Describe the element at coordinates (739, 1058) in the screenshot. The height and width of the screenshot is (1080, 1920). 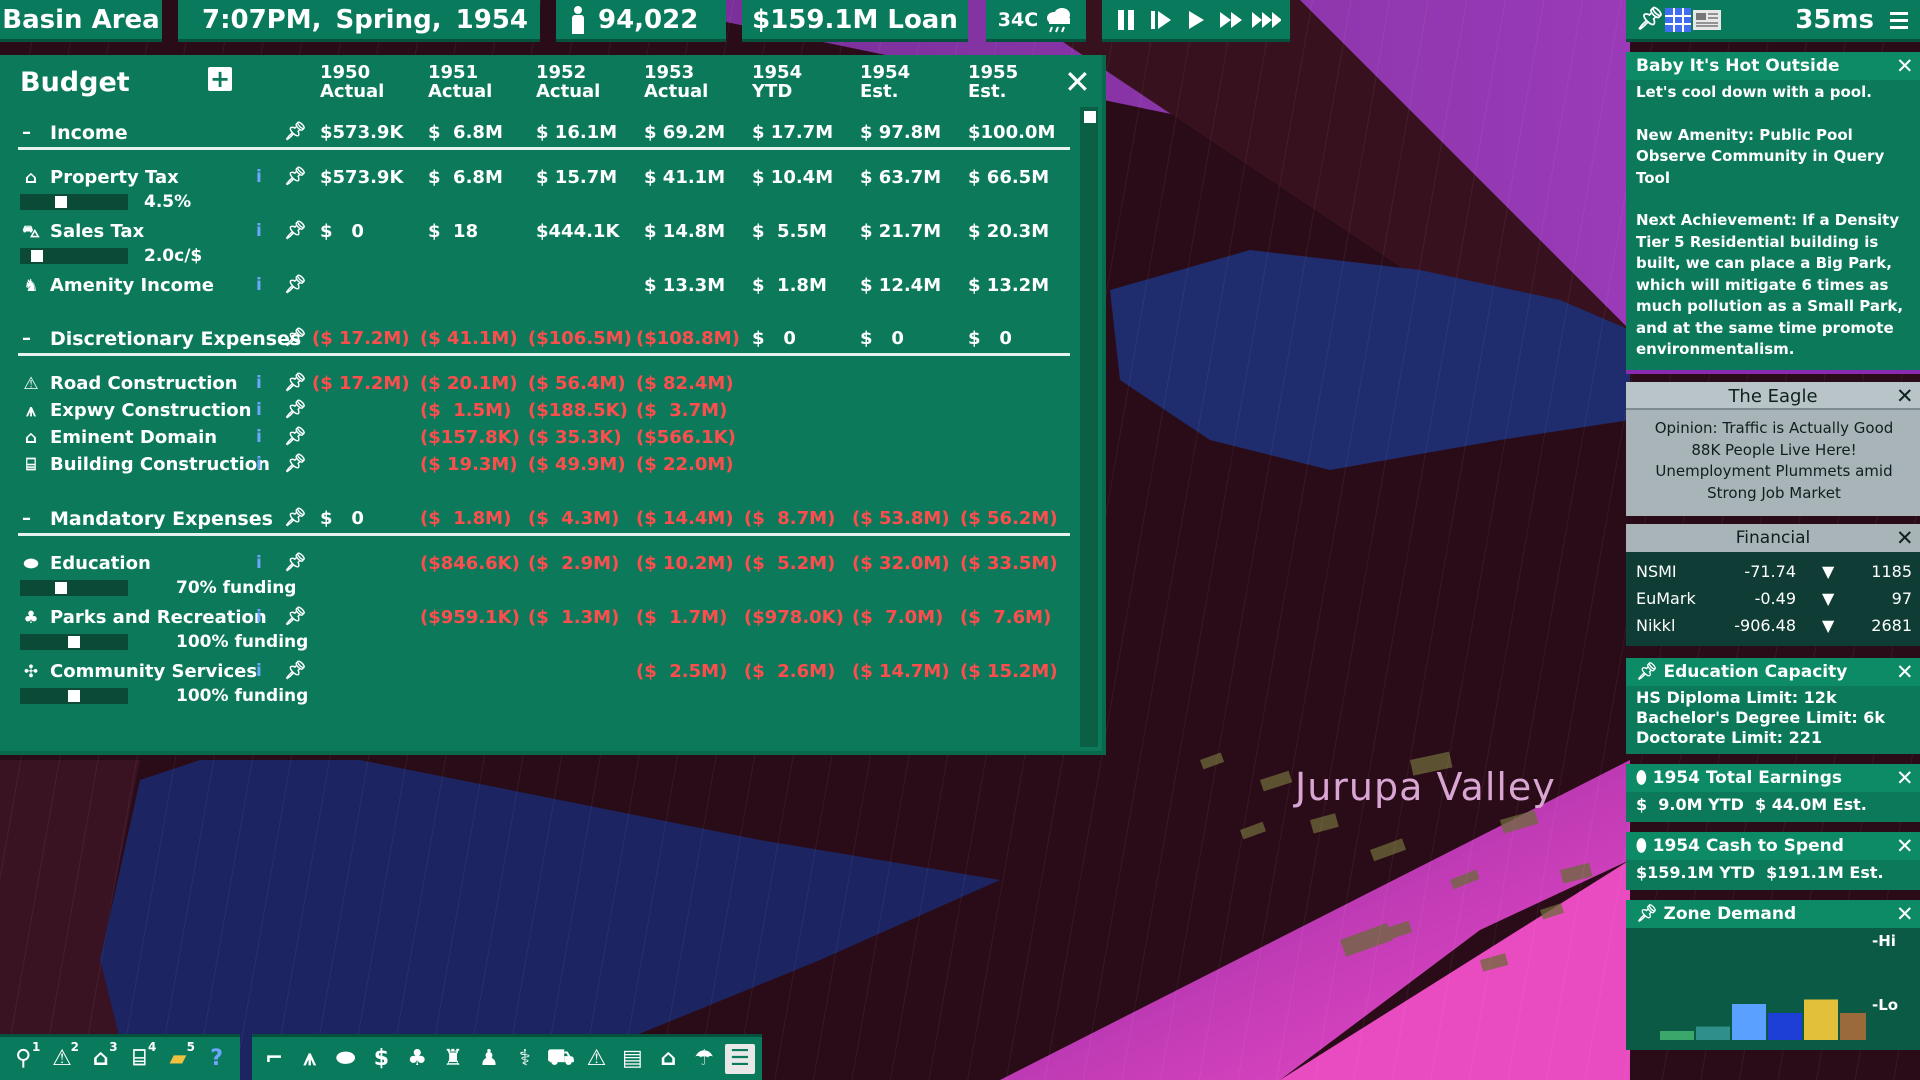
I see `newspaper-icon: ☰` at that location.